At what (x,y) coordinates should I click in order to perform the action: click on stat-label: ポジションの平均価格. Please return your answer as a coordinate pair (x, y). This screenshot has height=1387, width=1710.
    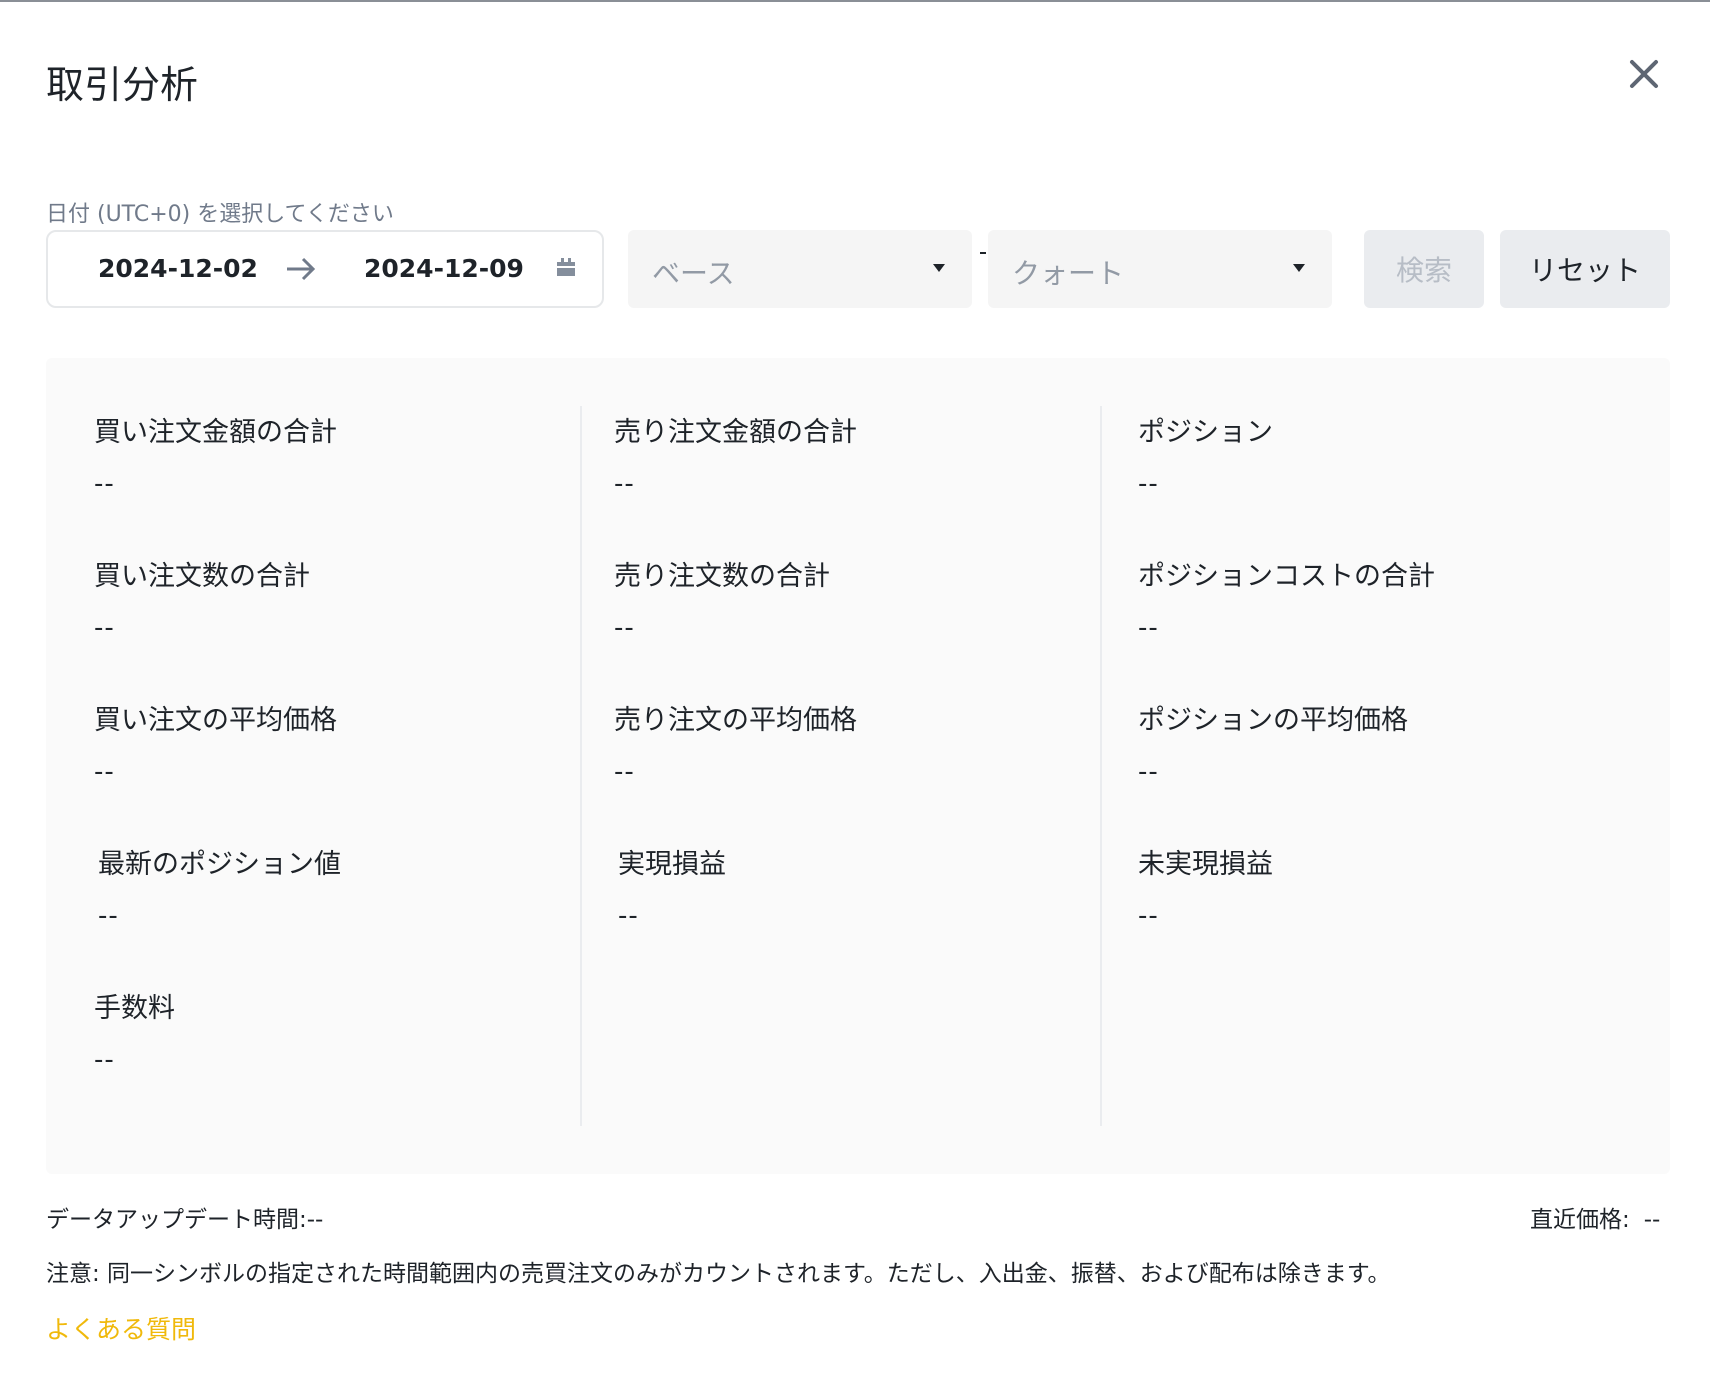
    Looking at the image, I should click on (1273, 720).